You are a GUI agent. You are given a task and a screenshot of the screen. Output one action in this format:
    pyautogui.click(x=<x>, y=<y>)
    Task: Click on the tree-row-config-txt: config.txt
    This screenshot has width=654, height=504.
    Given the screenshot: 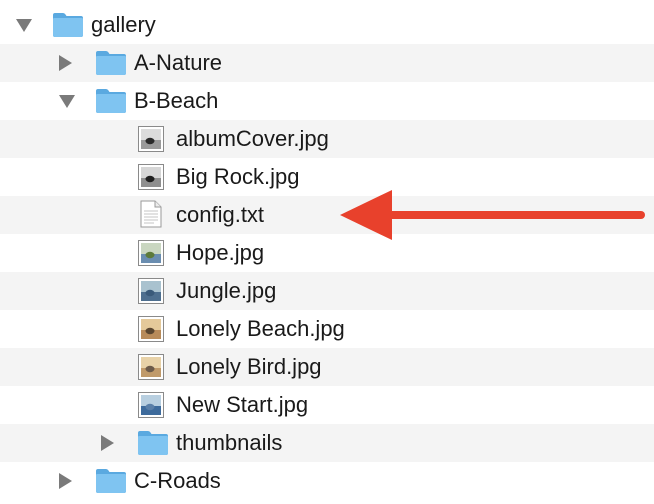 What is the action you would take?
    pyautogui.click(x=327, y=215)
    